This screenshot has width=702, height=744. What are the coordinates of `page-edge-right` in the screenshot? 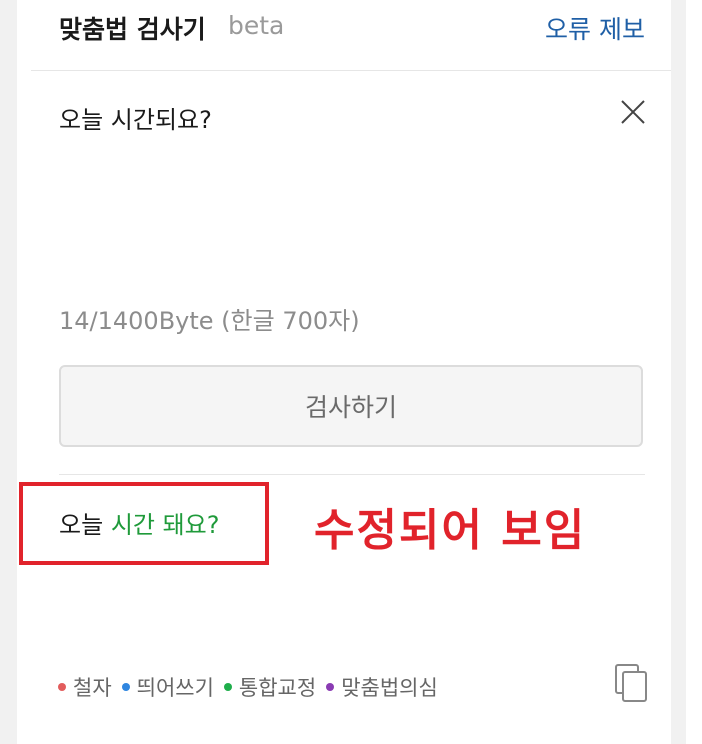 It's located at (694, 372).